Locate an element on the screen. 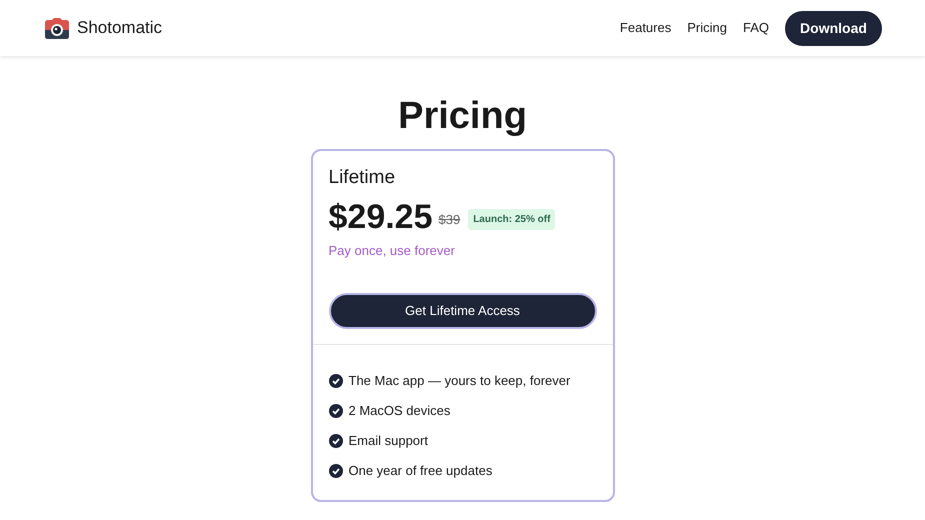 The image size is (925, 520). page-heading: Pricing is located at coordinates (462, 116).